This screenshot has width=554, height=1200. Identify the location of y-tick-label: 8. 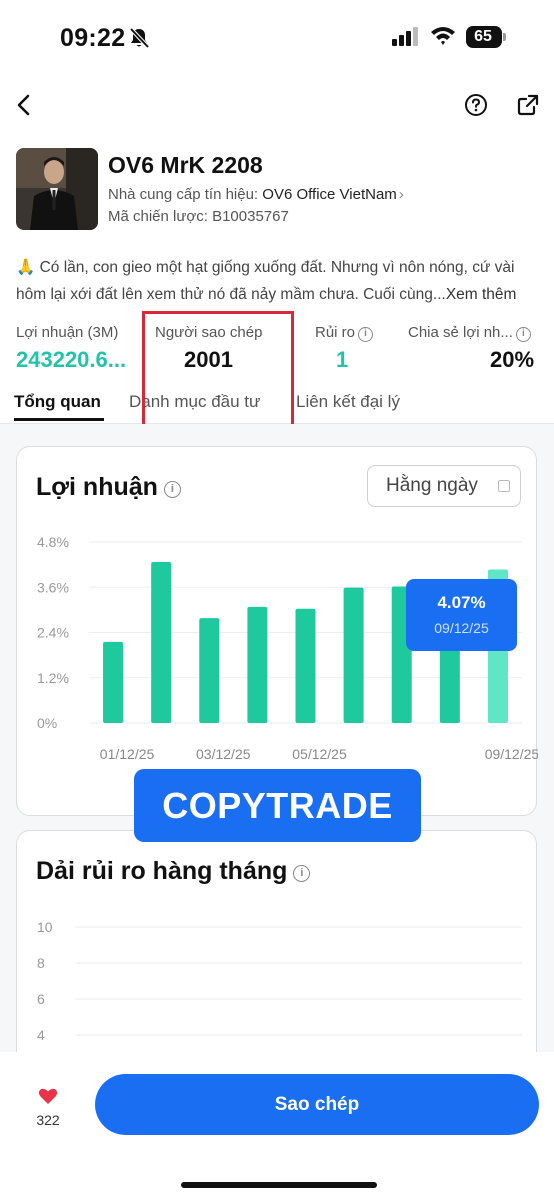
(41, 963).